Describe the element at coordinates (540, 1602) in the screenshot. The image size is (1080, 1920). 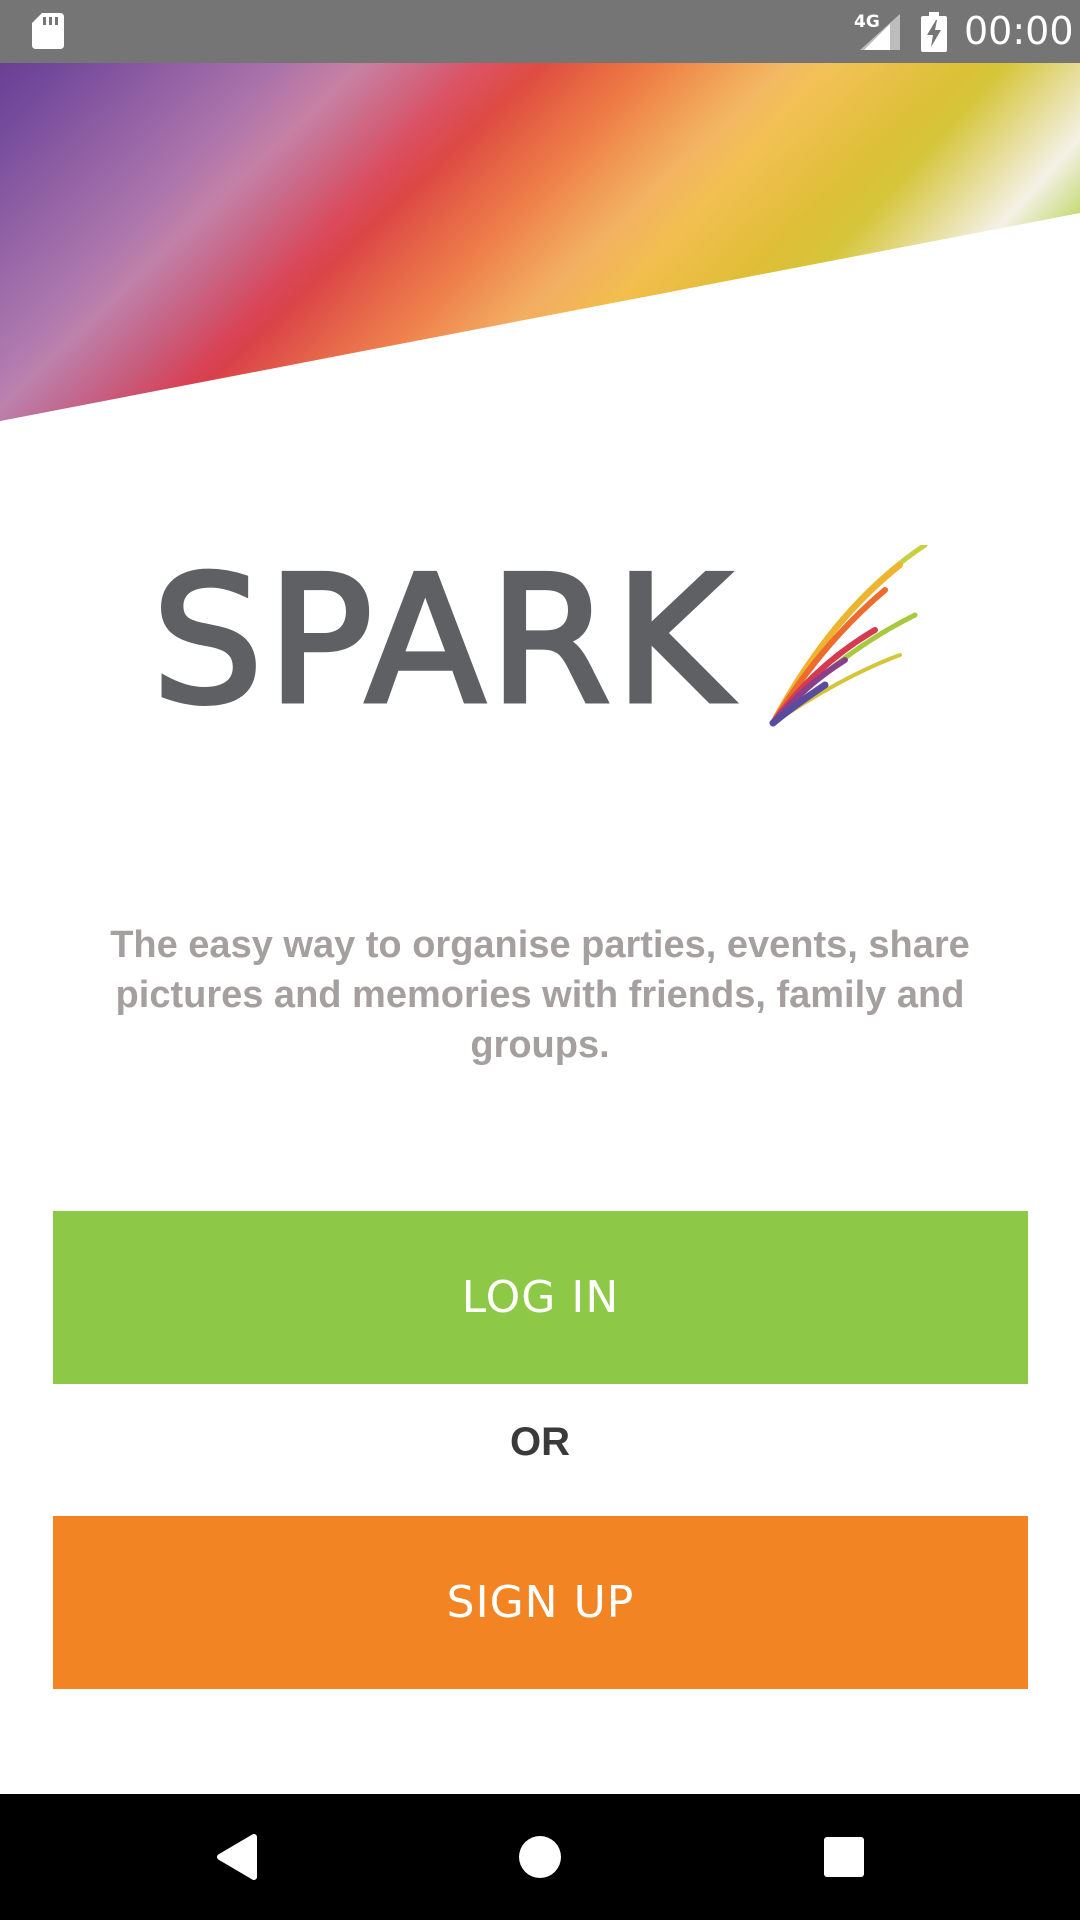
I see `signup-button: SIGN UP` at that location.